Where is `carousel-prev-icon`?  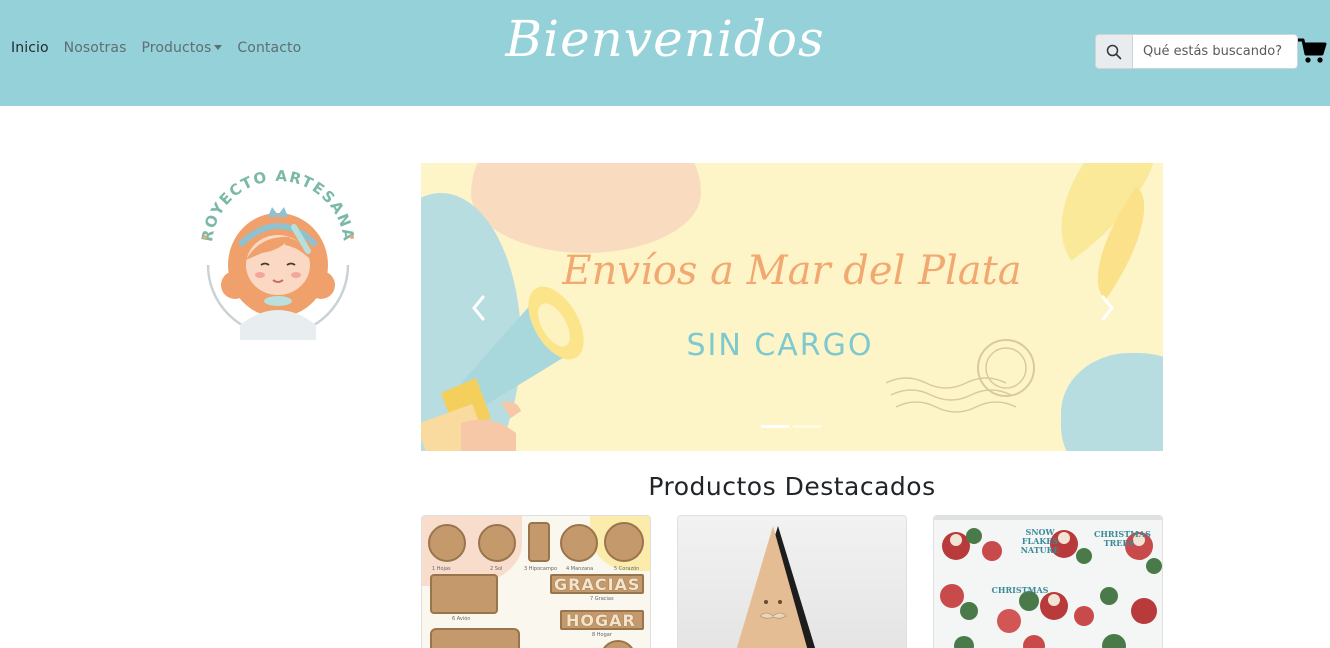
carousel-prev-icon is located at coordinates (479, 308).